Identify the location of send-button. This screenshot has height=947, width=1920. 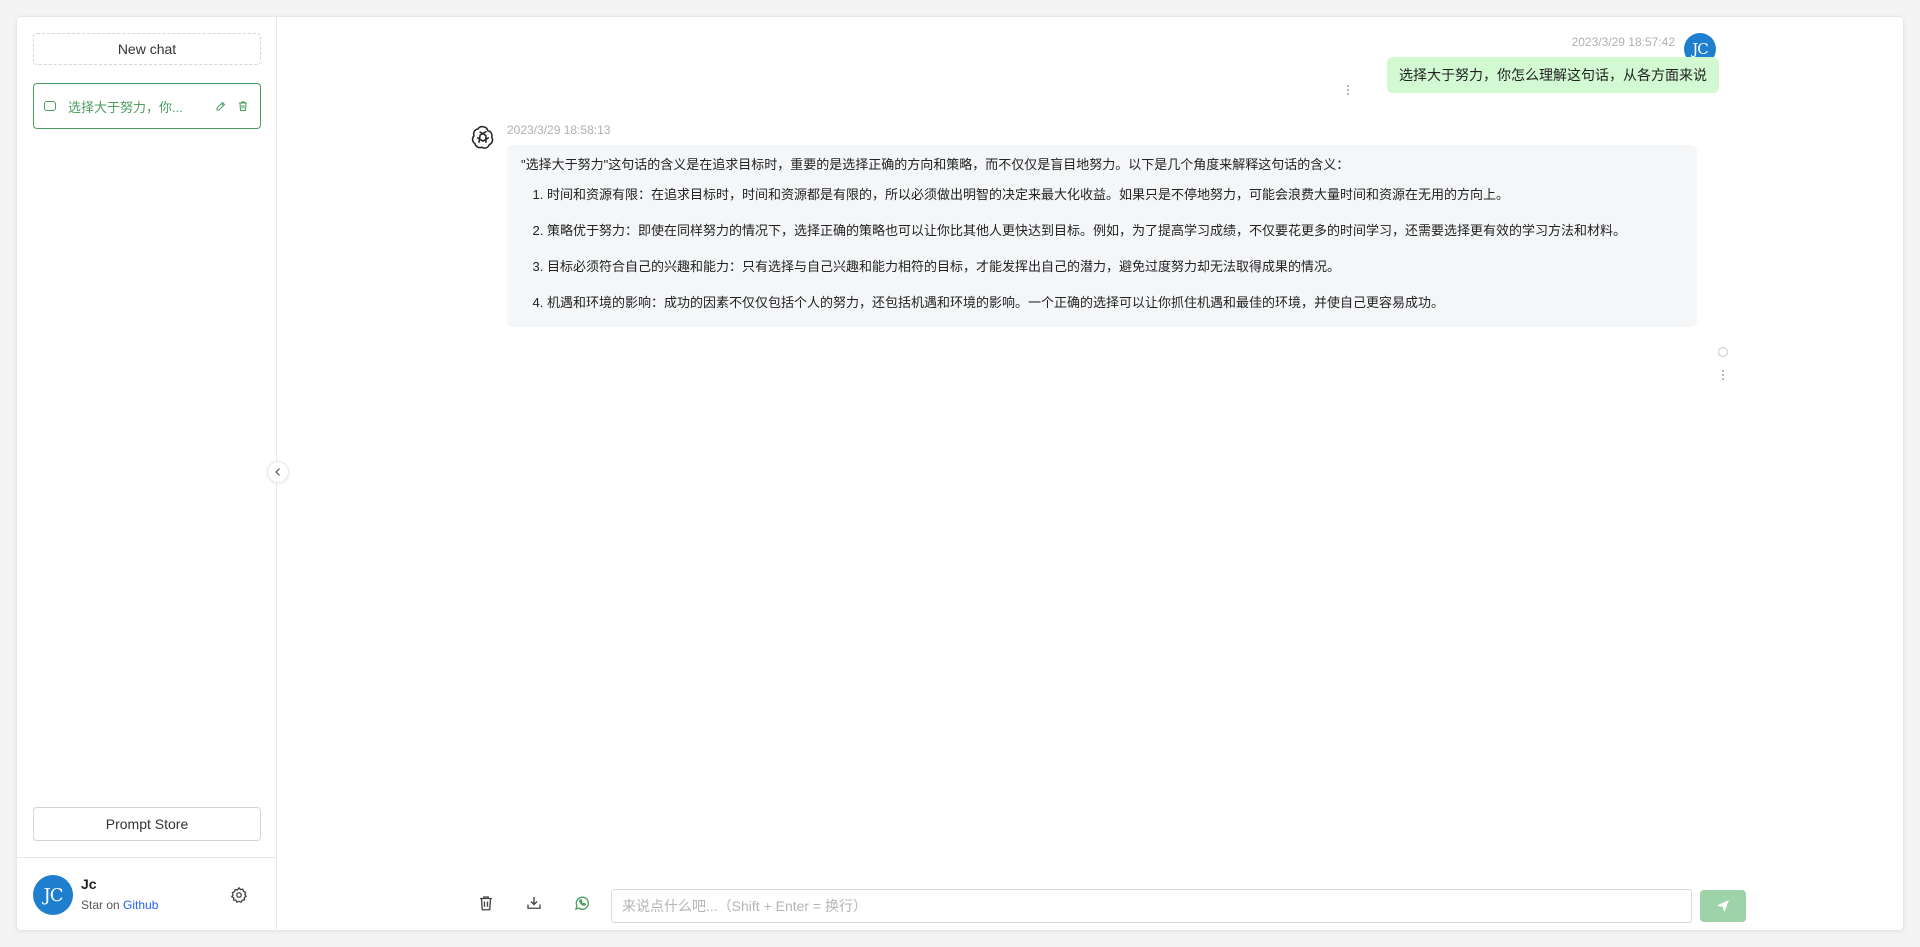
(1723, 906).